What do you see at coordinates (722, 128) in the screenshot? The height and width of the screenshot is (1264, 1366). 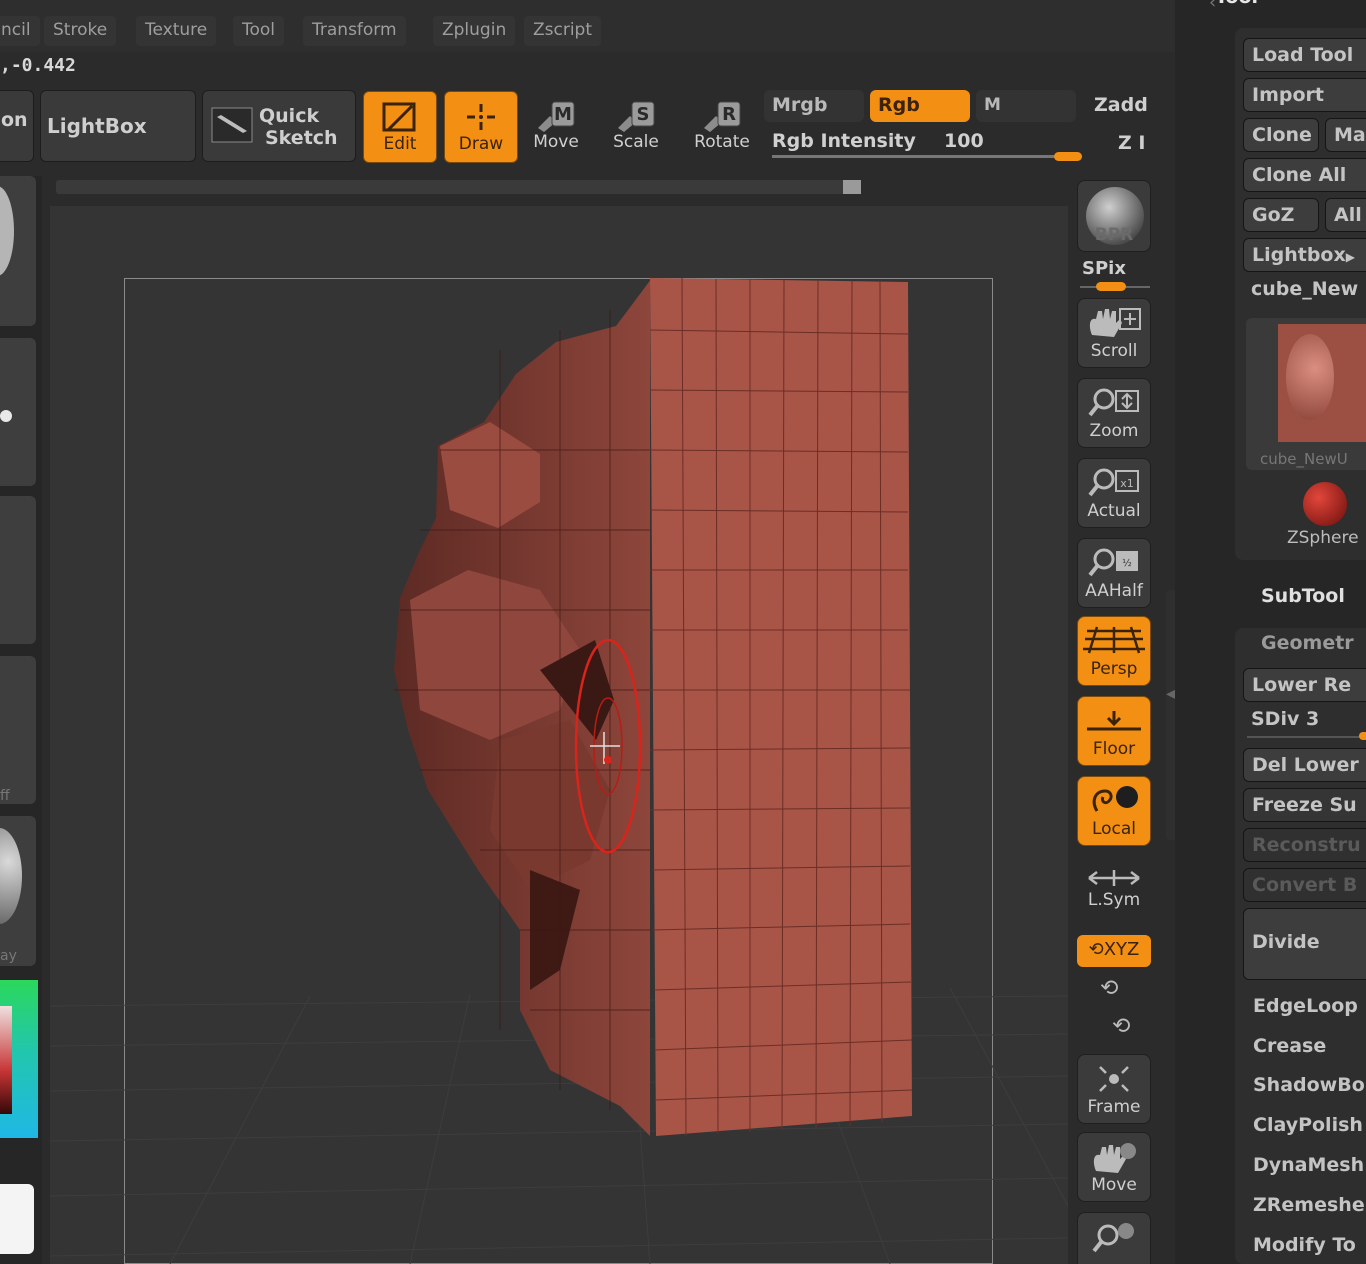 I see `rotate-button: R Rotate` at bounding box center [722, 128].